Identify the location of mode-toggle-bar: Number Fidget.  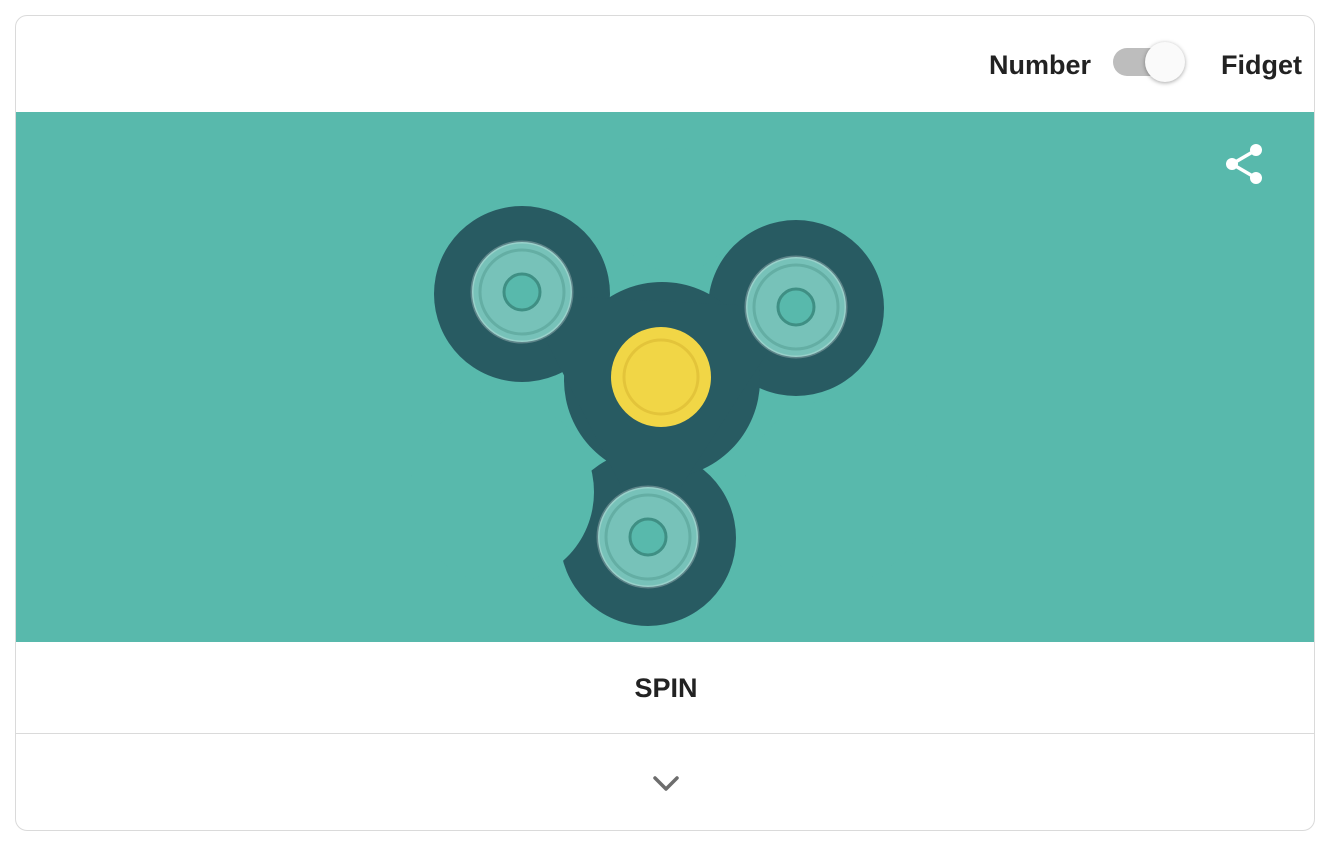
(665, 64).